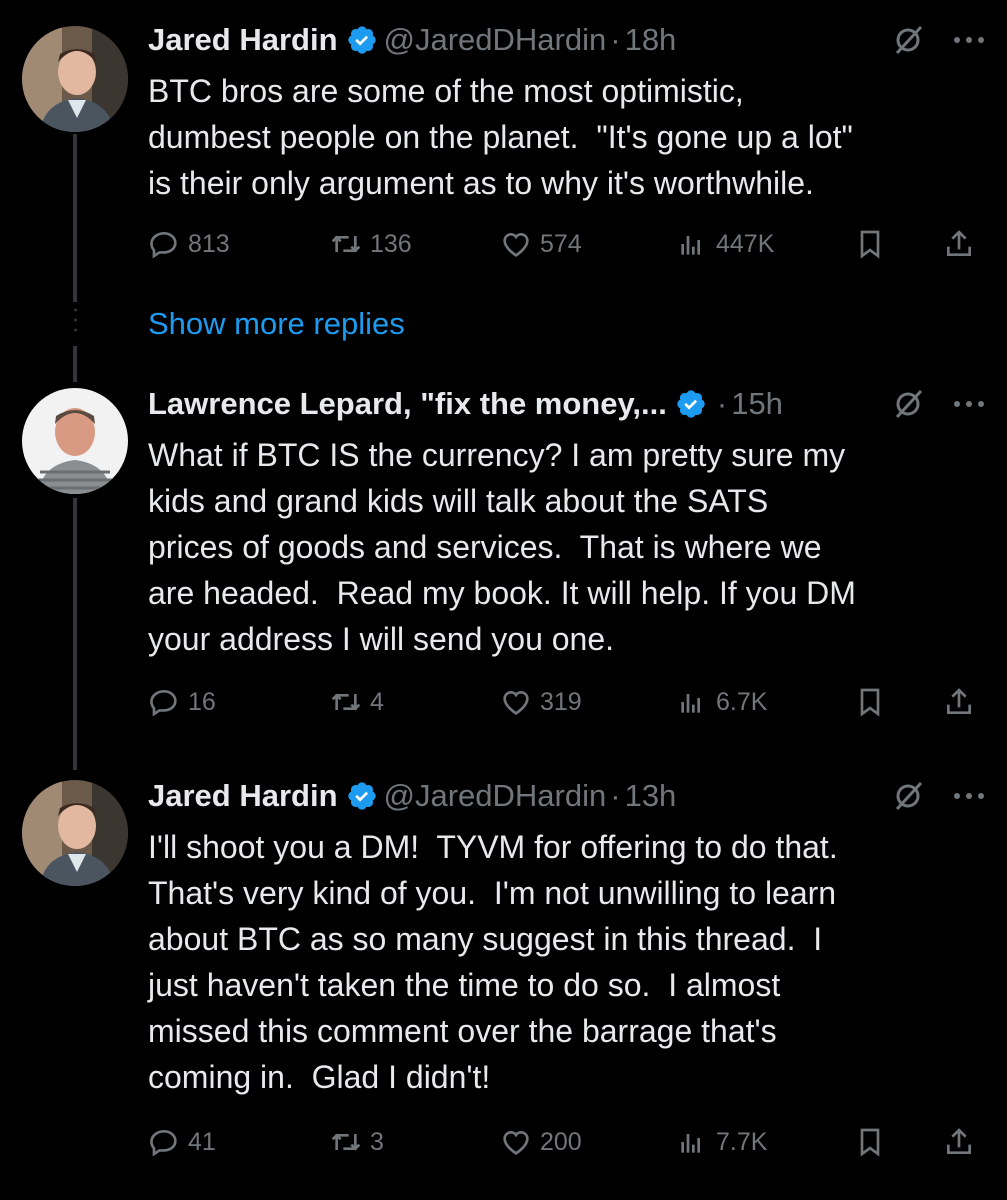 The image size is (1007, 1200). I want to click on like-button: 574, so click(541, 244).